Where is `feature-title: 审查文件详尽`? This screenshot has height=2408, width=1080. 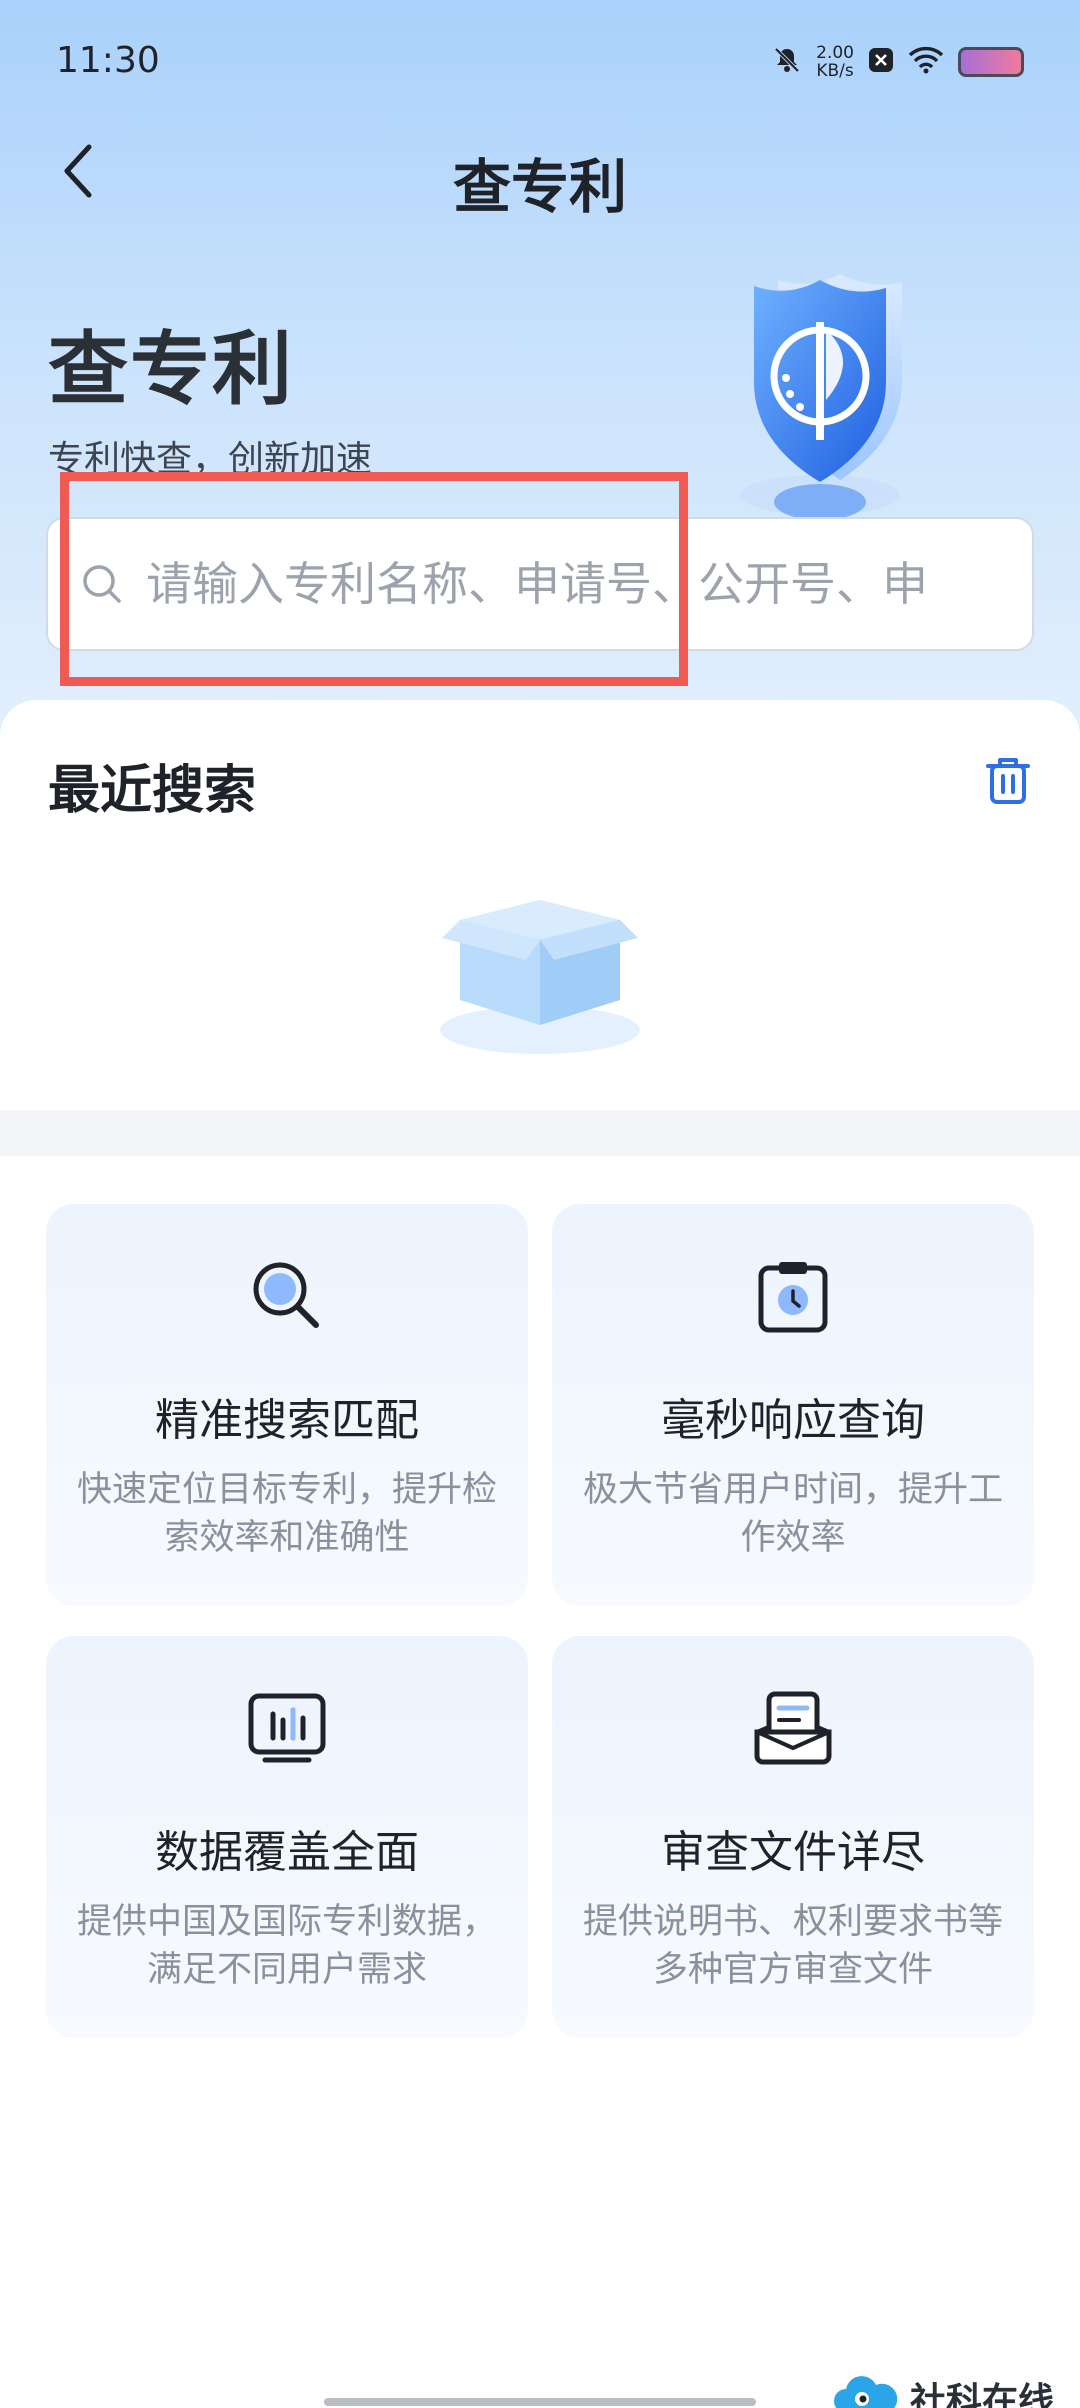
feature-title: 审查文件详尽 is located at coordinates (793, 1852).